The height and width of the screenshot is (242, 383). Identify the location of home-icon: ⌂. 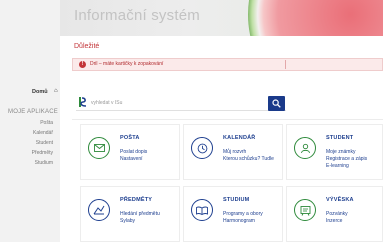
(56, 91).